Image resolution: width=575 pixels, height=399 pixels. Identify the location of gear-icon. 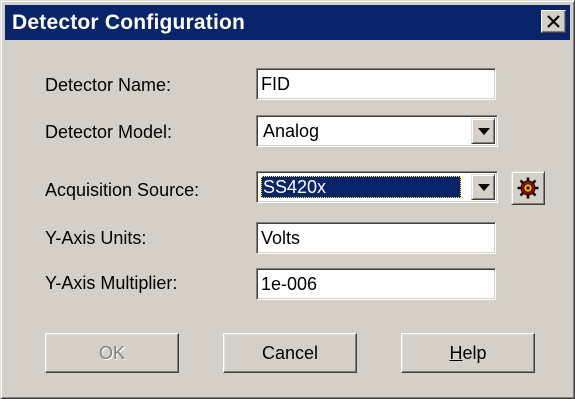
(528, 188).